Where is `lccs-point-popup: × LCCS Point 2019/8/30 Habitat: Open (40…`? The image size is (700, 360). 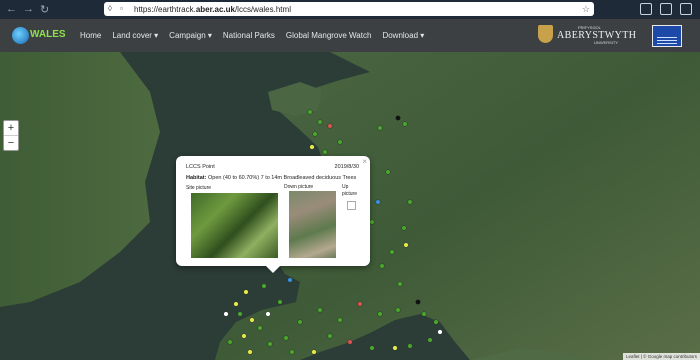 lccs-point-popup: × LCCS Point 2019/8/30 Habitat: Open (40… is located at coordinates (273, 214).